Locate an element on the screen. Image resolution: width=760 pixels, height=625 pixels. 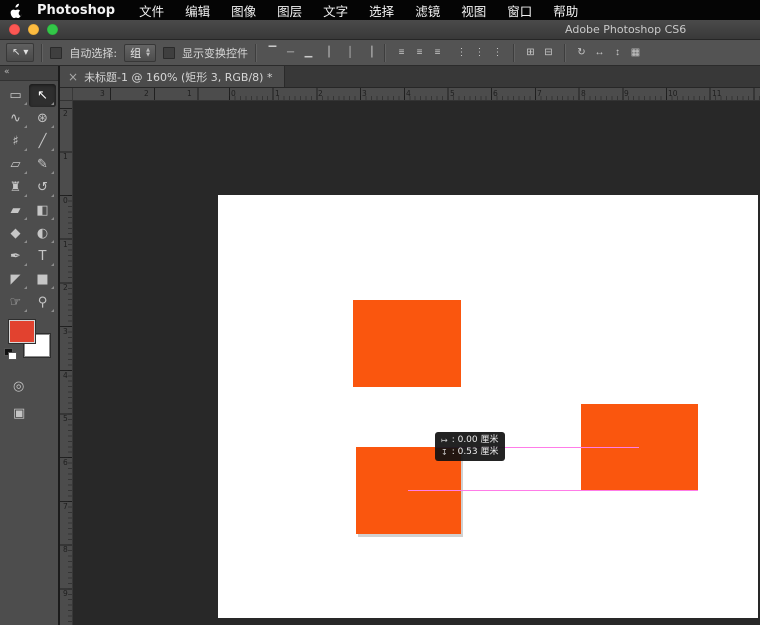
align-bottom-edges-button: ▁ is located at coordinates (308, 53).